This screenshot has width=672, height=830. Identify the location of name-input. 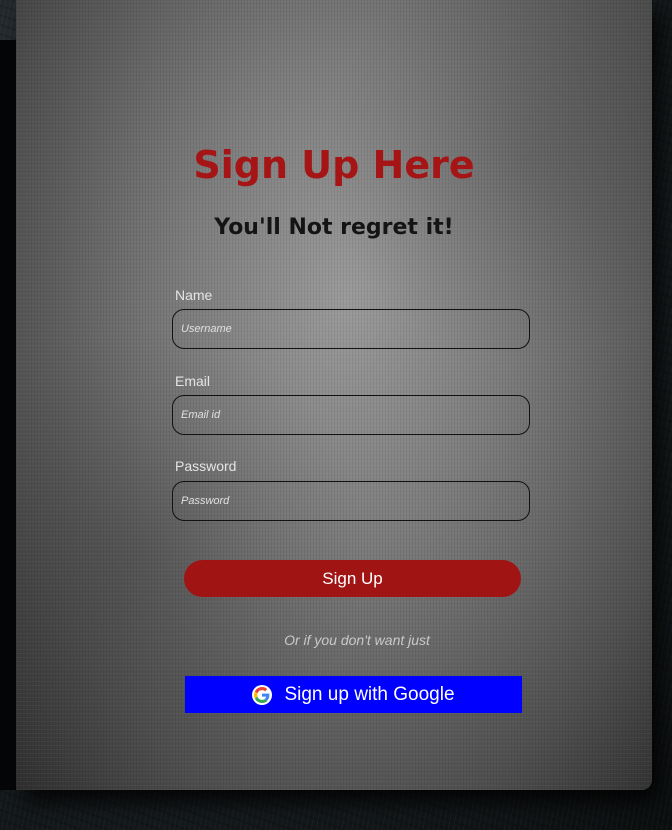
(351, 329).